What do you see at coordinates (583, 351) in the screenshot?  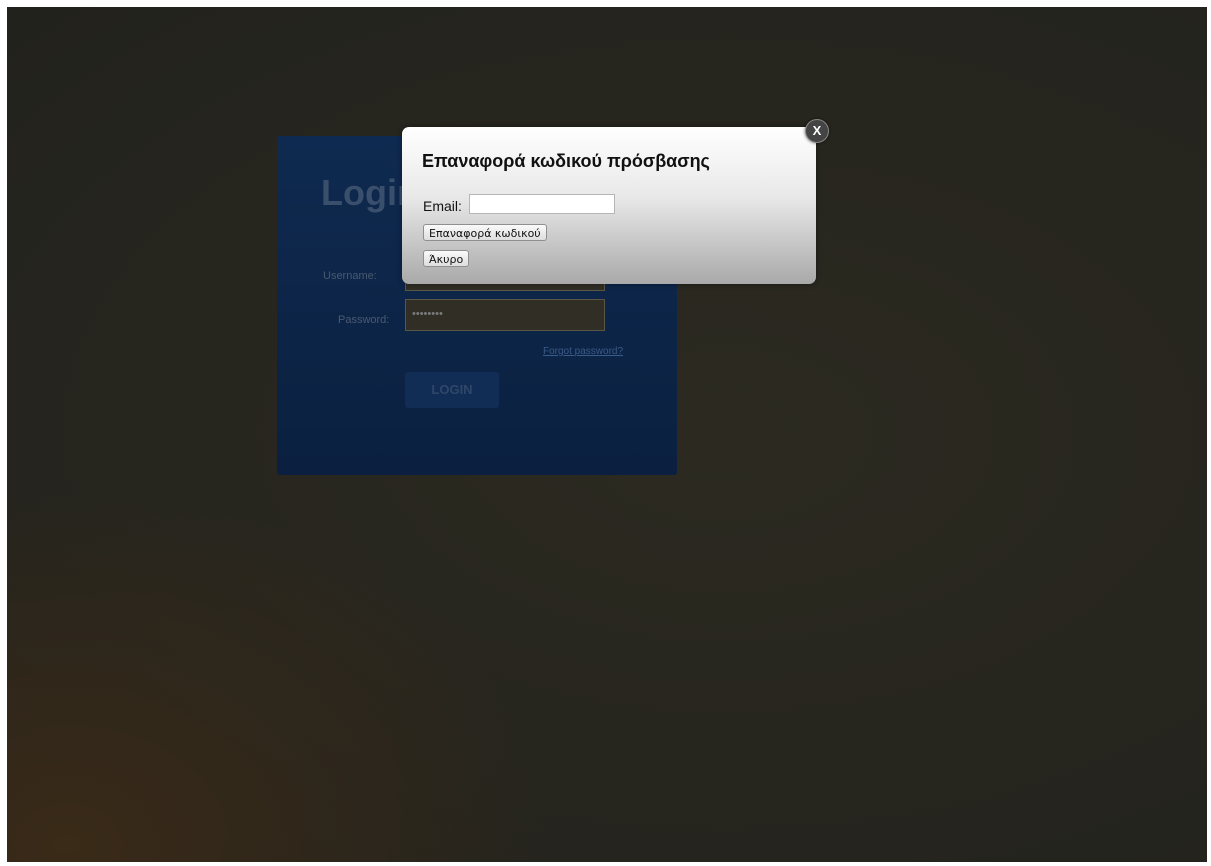 I see `forgot-password-link: Forgot password?` at bounding box center [583, 351].